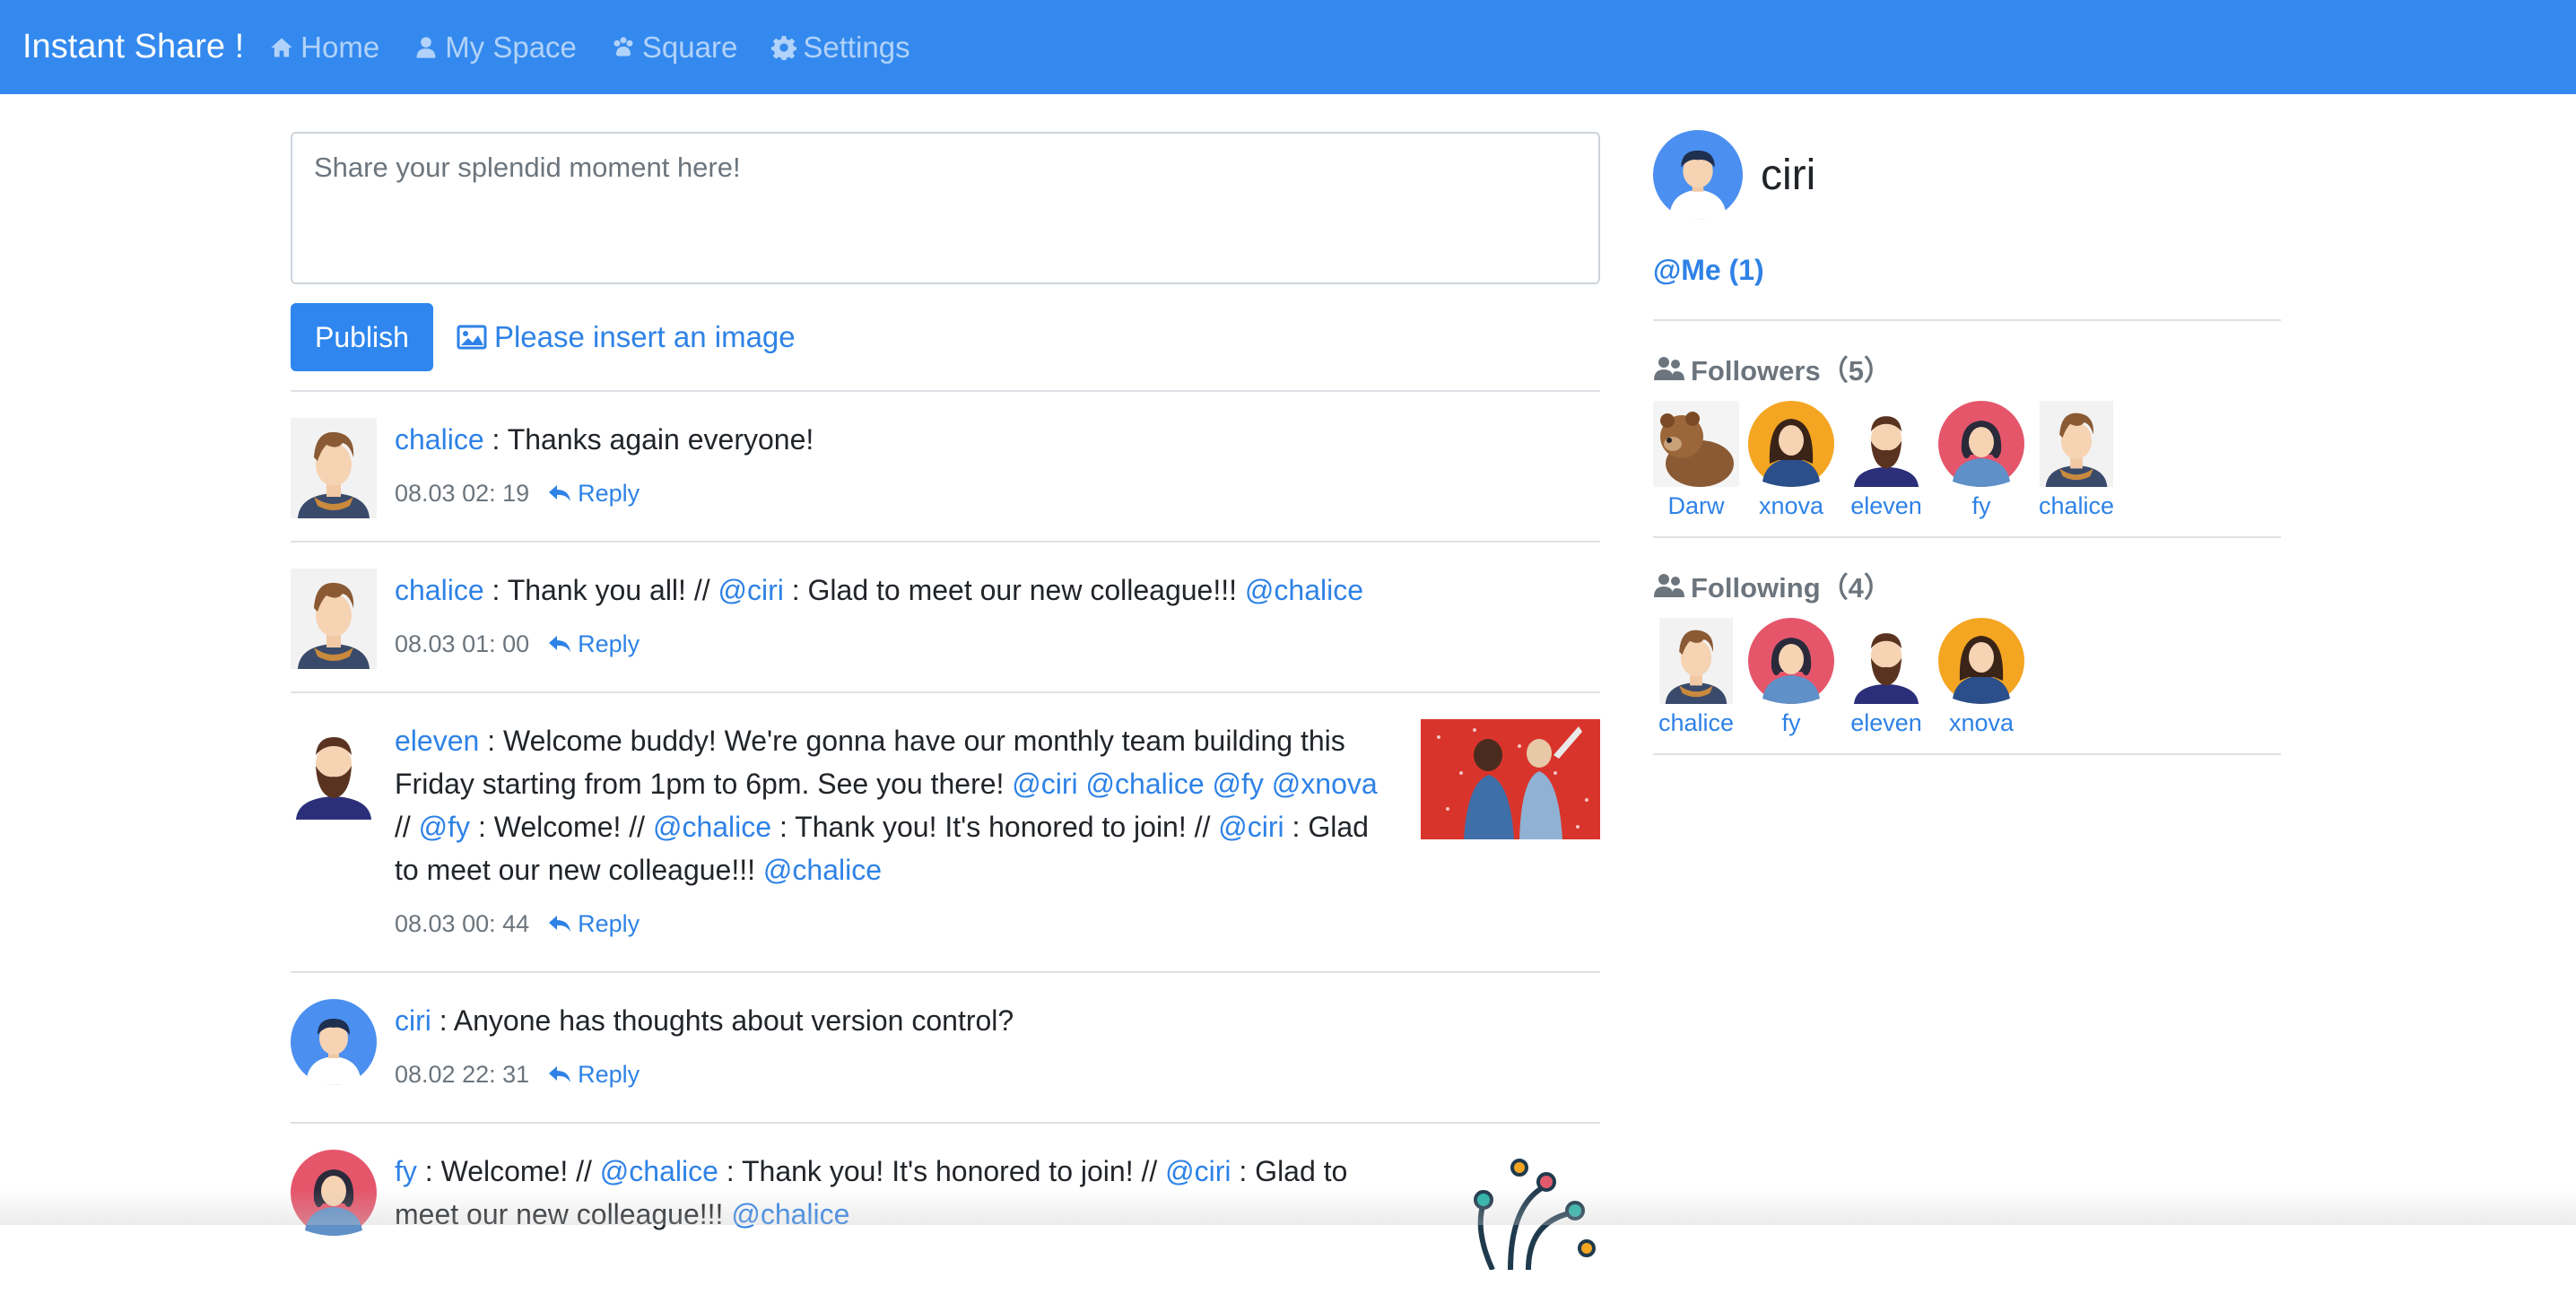  I want to click on post-author-link: ciri, so click(413, 1021).